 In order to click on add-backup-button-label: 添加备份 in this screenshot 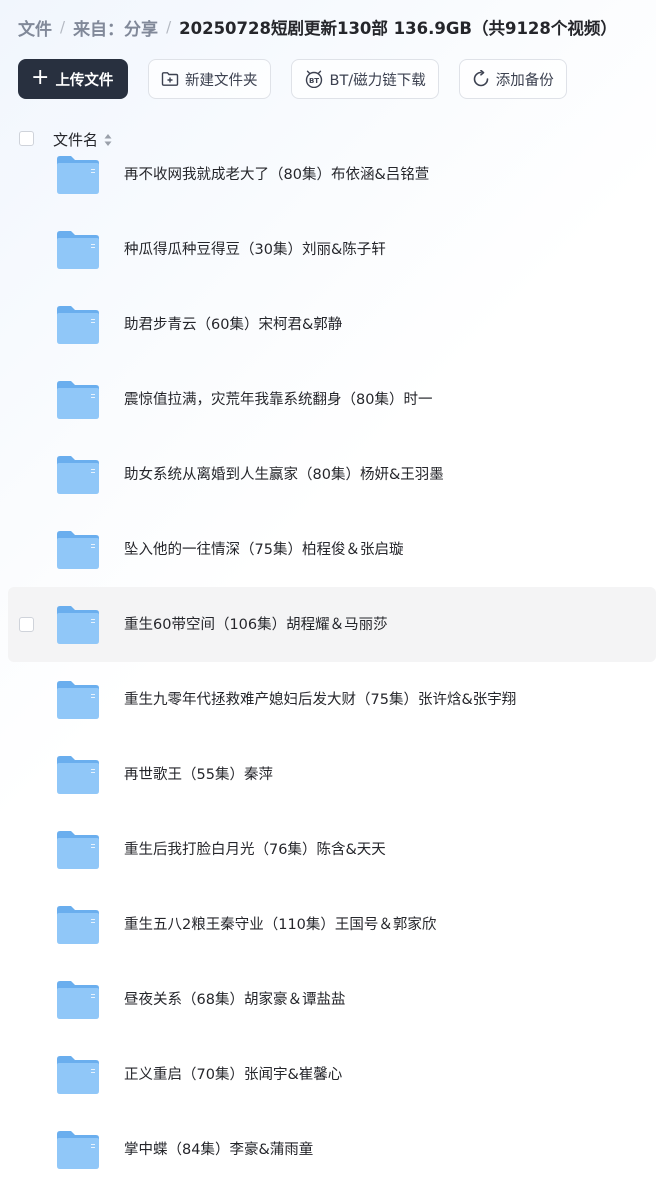, I will do `click(524, 80)`.